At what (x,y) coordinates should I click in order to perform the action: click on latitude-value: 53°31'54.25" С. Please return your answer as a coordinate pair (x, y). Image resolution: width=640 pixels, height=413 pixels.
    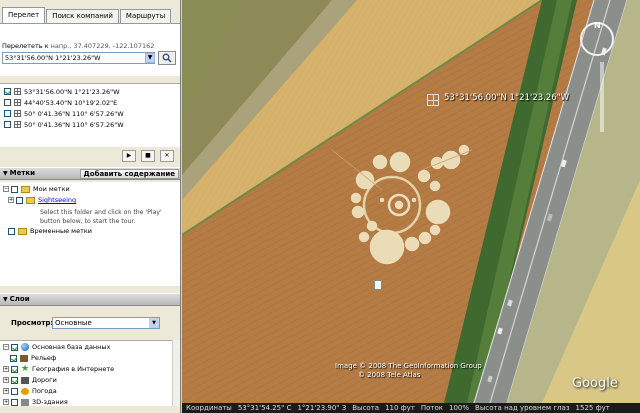
    Looking at the image, I should click on (264, 408).